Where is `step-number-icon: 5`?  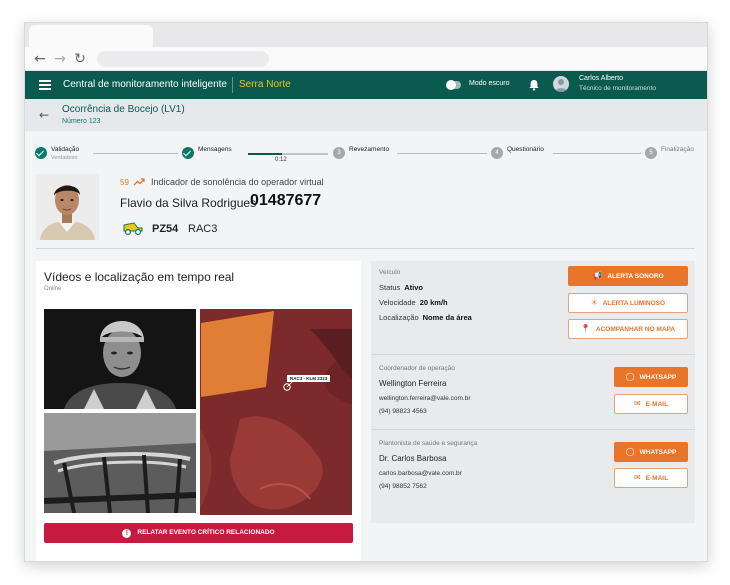 step-number-icon: 5 is located at coordinates (651, 153).